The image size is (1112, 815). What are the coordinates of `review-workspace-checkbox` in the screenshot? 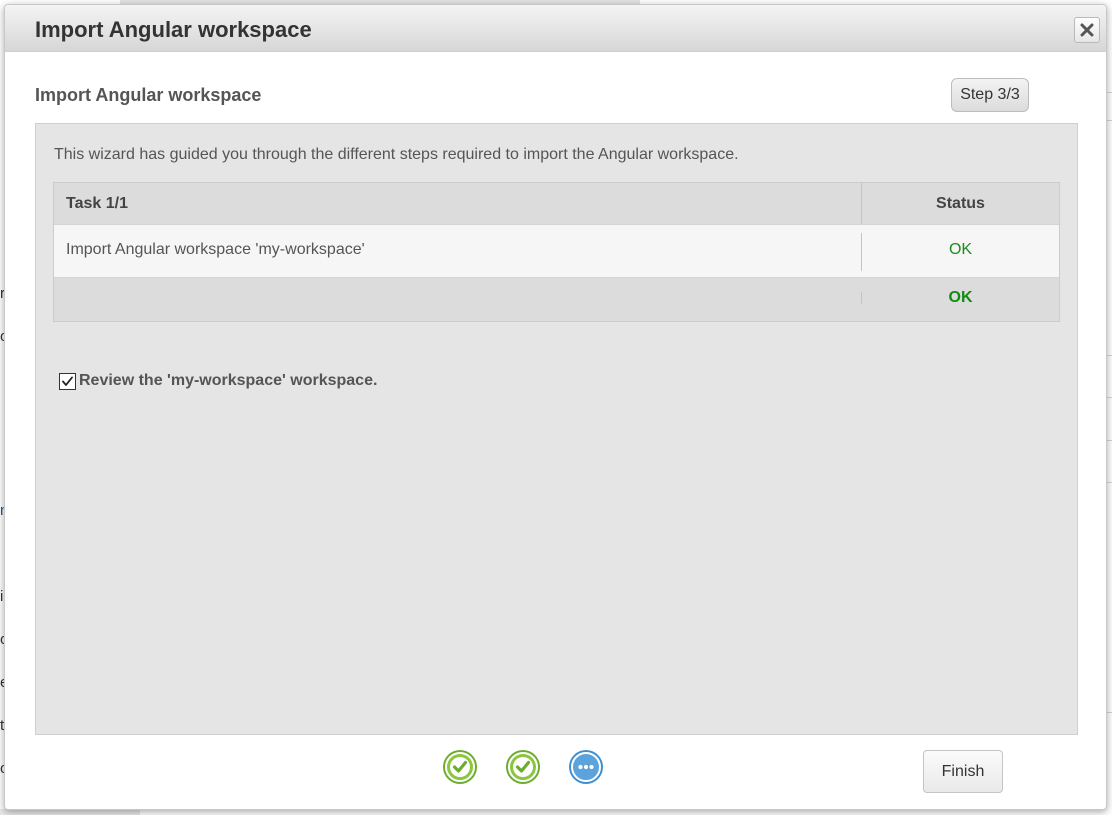 It's located at (67, 381).